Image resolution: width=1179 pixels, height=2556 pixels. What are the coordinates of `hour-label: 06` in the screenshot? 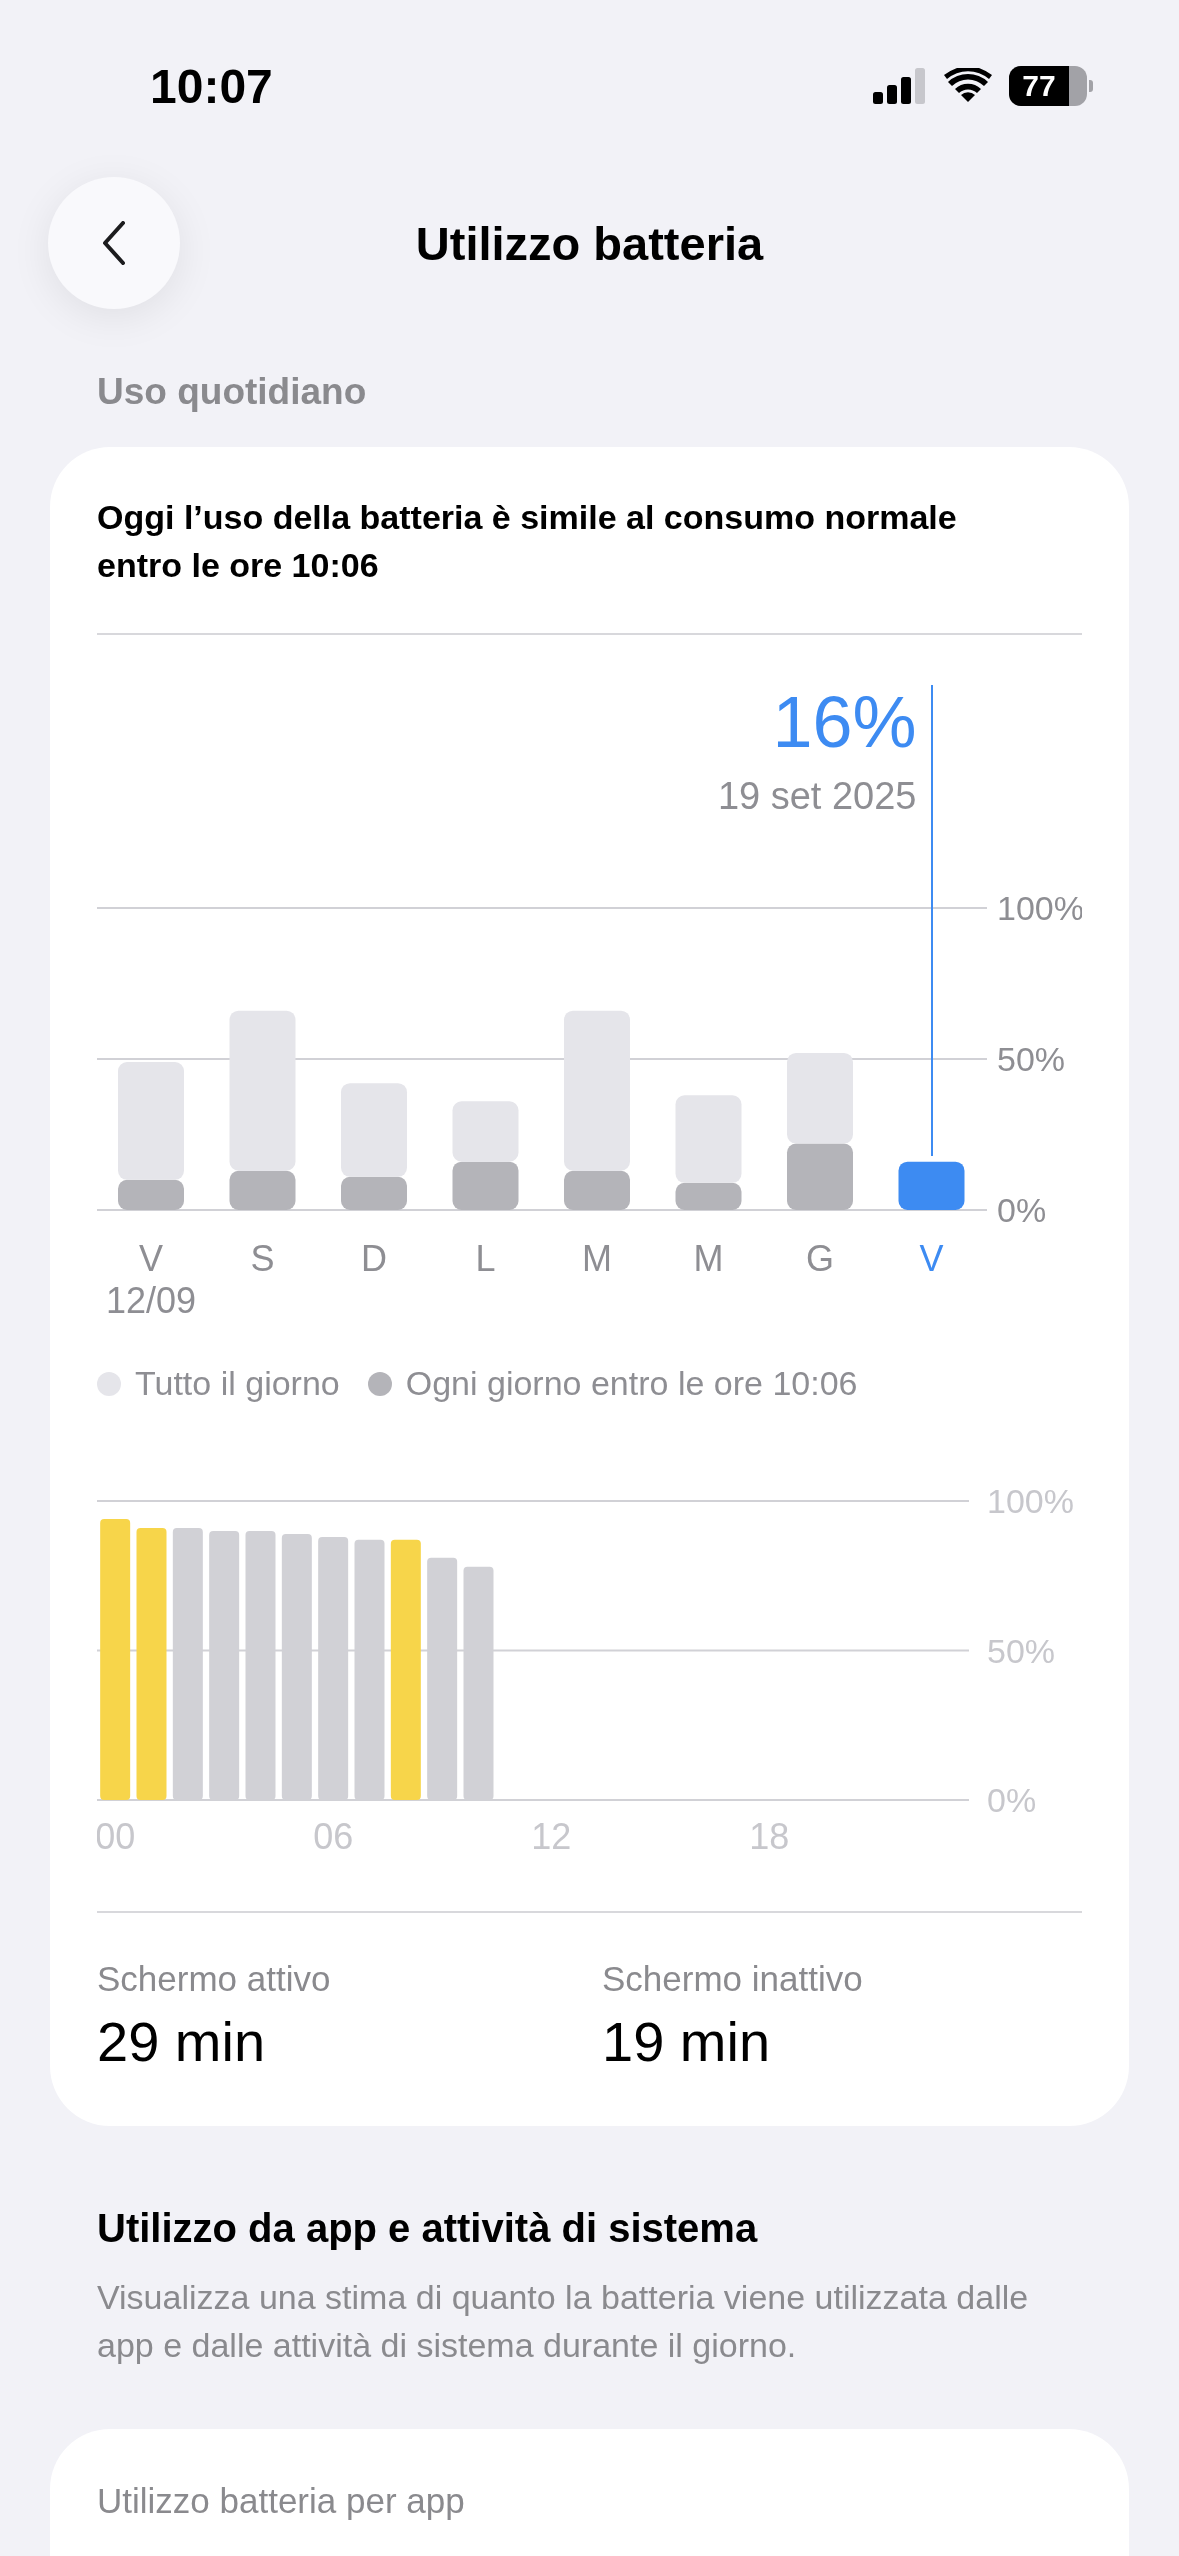 It's located at (333, 1836).